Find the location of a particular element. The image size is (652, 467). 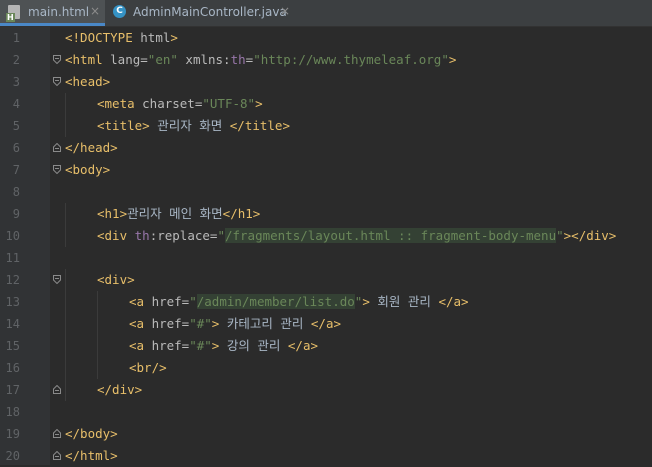

line-number: 9 is located at coordinates (16, 214).